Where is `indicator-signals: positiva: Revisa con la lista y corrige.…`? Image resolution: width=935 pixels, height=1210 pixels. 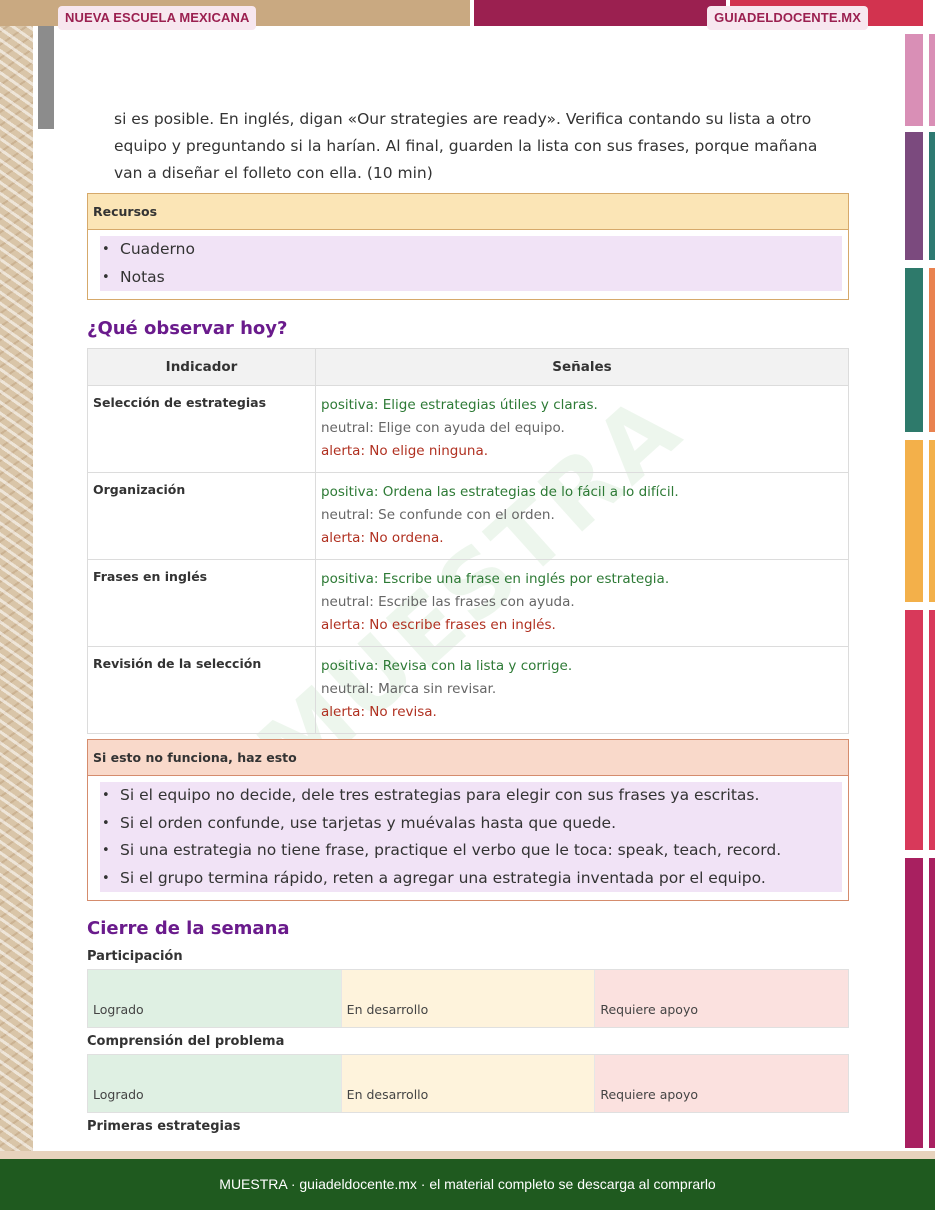
indicator-signals: positiva: Revisa con la lista y corrige.… is located at coordinates (582, 690).